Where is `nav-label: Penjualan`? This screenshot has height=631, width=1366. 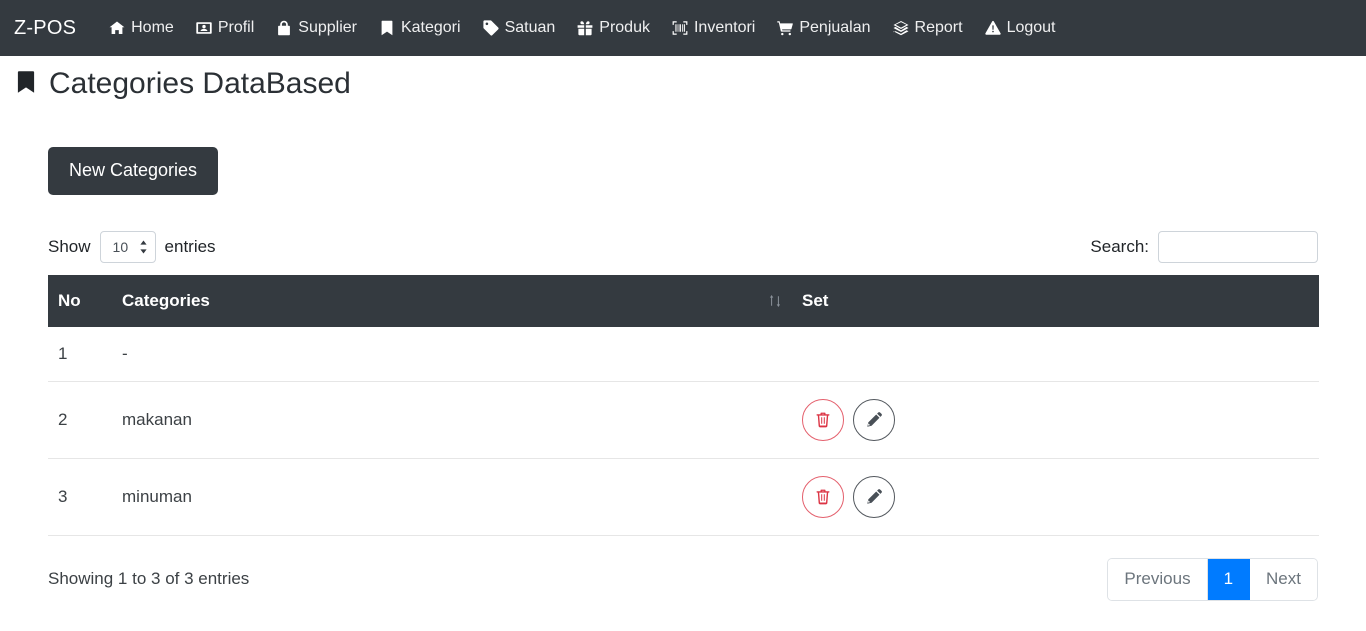 nav-label: Penjualan is located at coordinates (835, 27).